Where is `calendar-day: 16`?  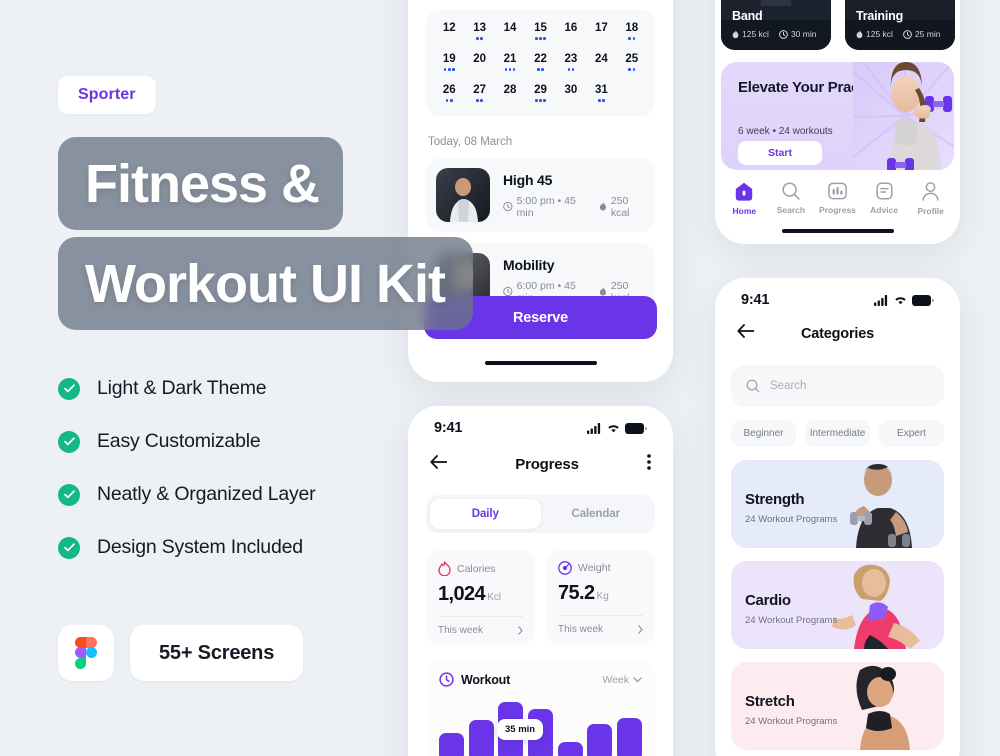 calendar-day: 16 is located at coordinates (571, 31).